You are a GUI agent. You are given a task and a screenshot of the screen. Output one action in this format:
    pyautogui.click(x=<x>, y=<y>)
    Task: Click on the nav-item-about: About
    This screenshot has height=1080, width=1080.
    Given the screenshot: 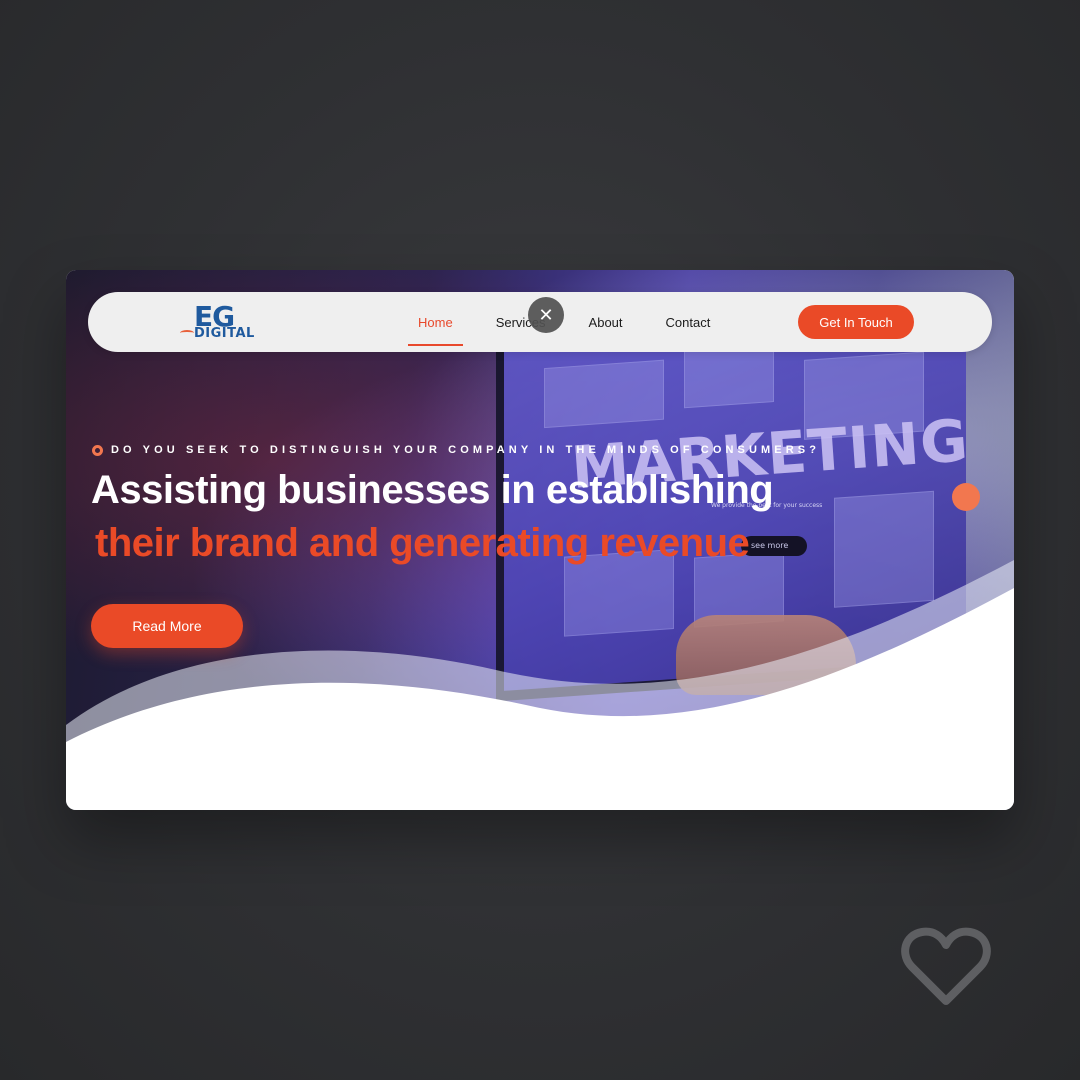 What is the action you would take?
    pyautogui.click(x=606, y=322)
    